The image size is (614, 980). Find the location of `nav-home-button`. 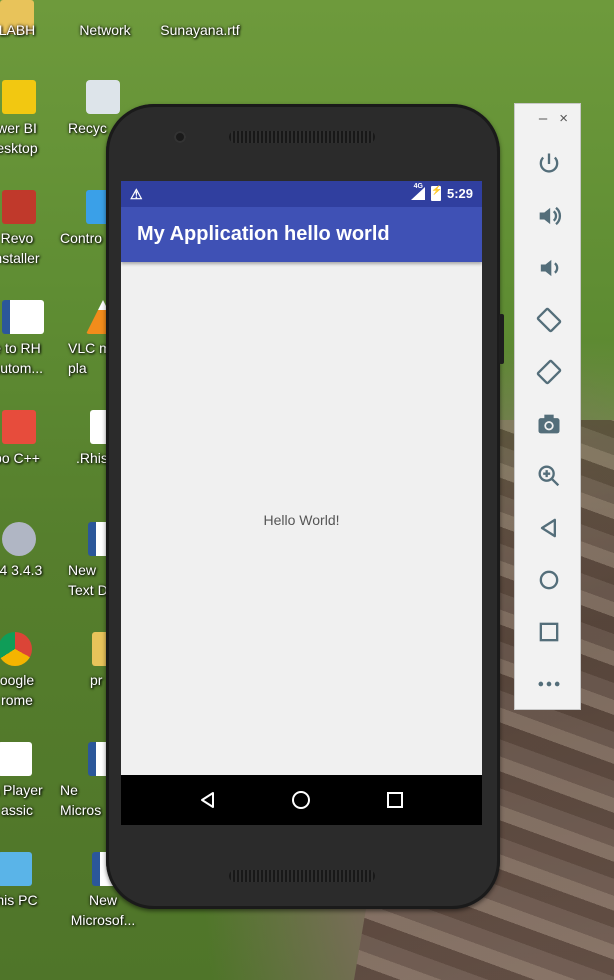

nav-home-button is located at coordinates (301, 800).